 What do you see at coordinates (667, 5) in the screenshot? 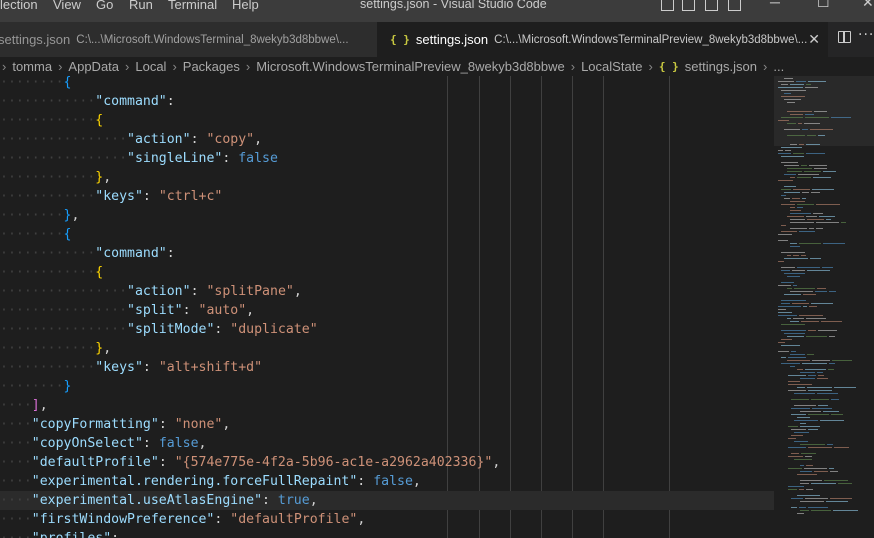
I see `toggle-primary-sidebar-icon` at bounding box center [667, 5].